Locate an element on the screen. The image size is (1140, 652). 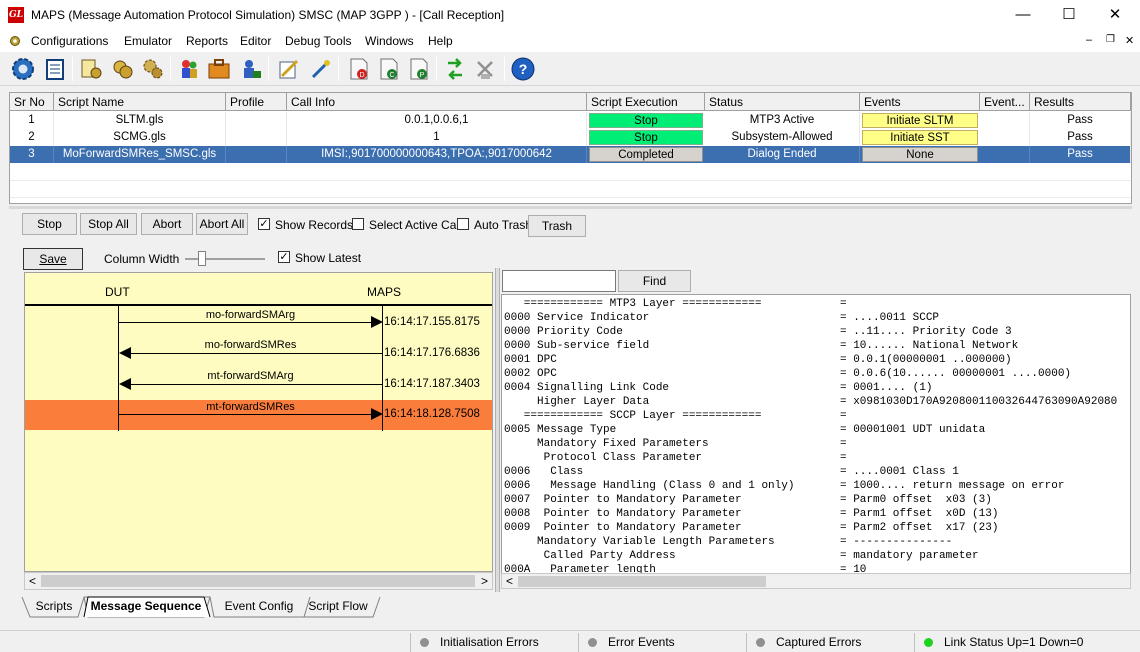
gear-settings-icon is located at coordinates (23, 69).